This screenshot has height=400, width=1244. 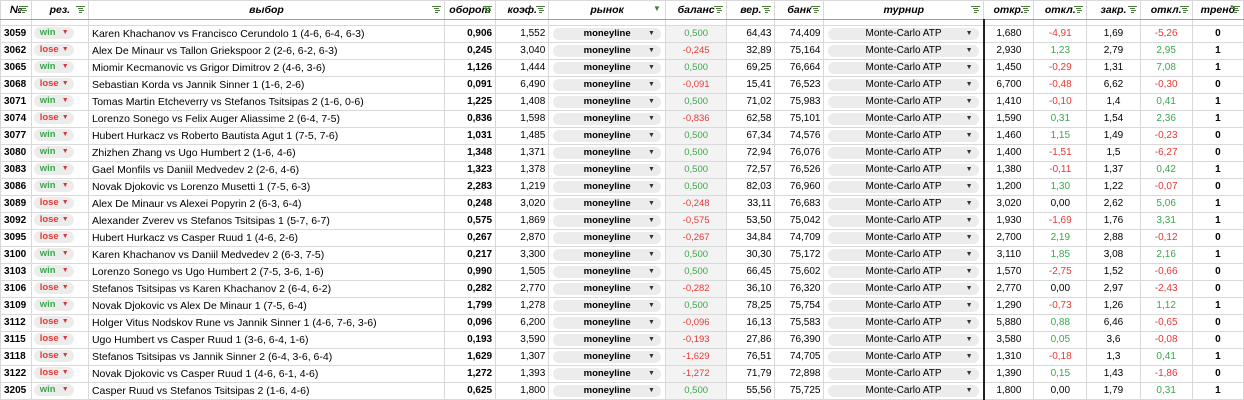 I want to click on cell-coef: 2,870, so click(x=522, y=238).